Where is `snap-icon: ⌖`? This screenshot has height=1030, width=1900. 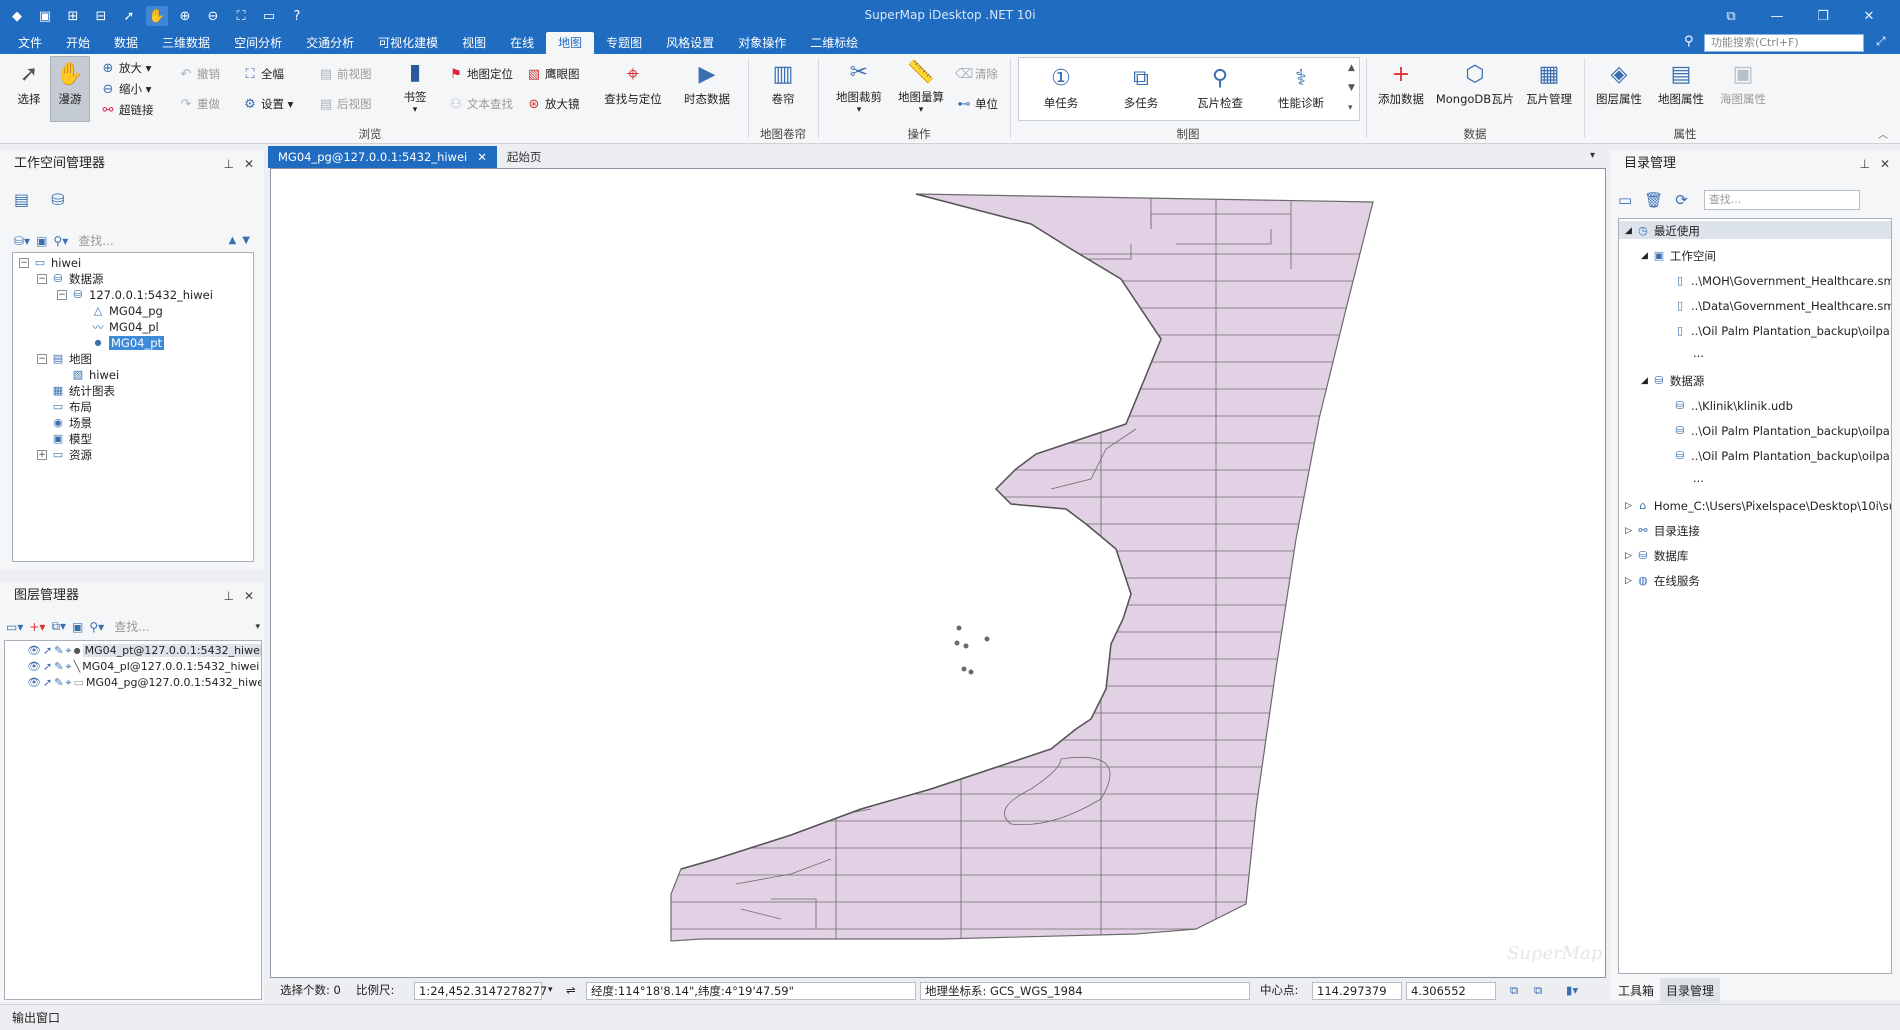 snap-icon: ⌖ is located at coordinates (68, 667).